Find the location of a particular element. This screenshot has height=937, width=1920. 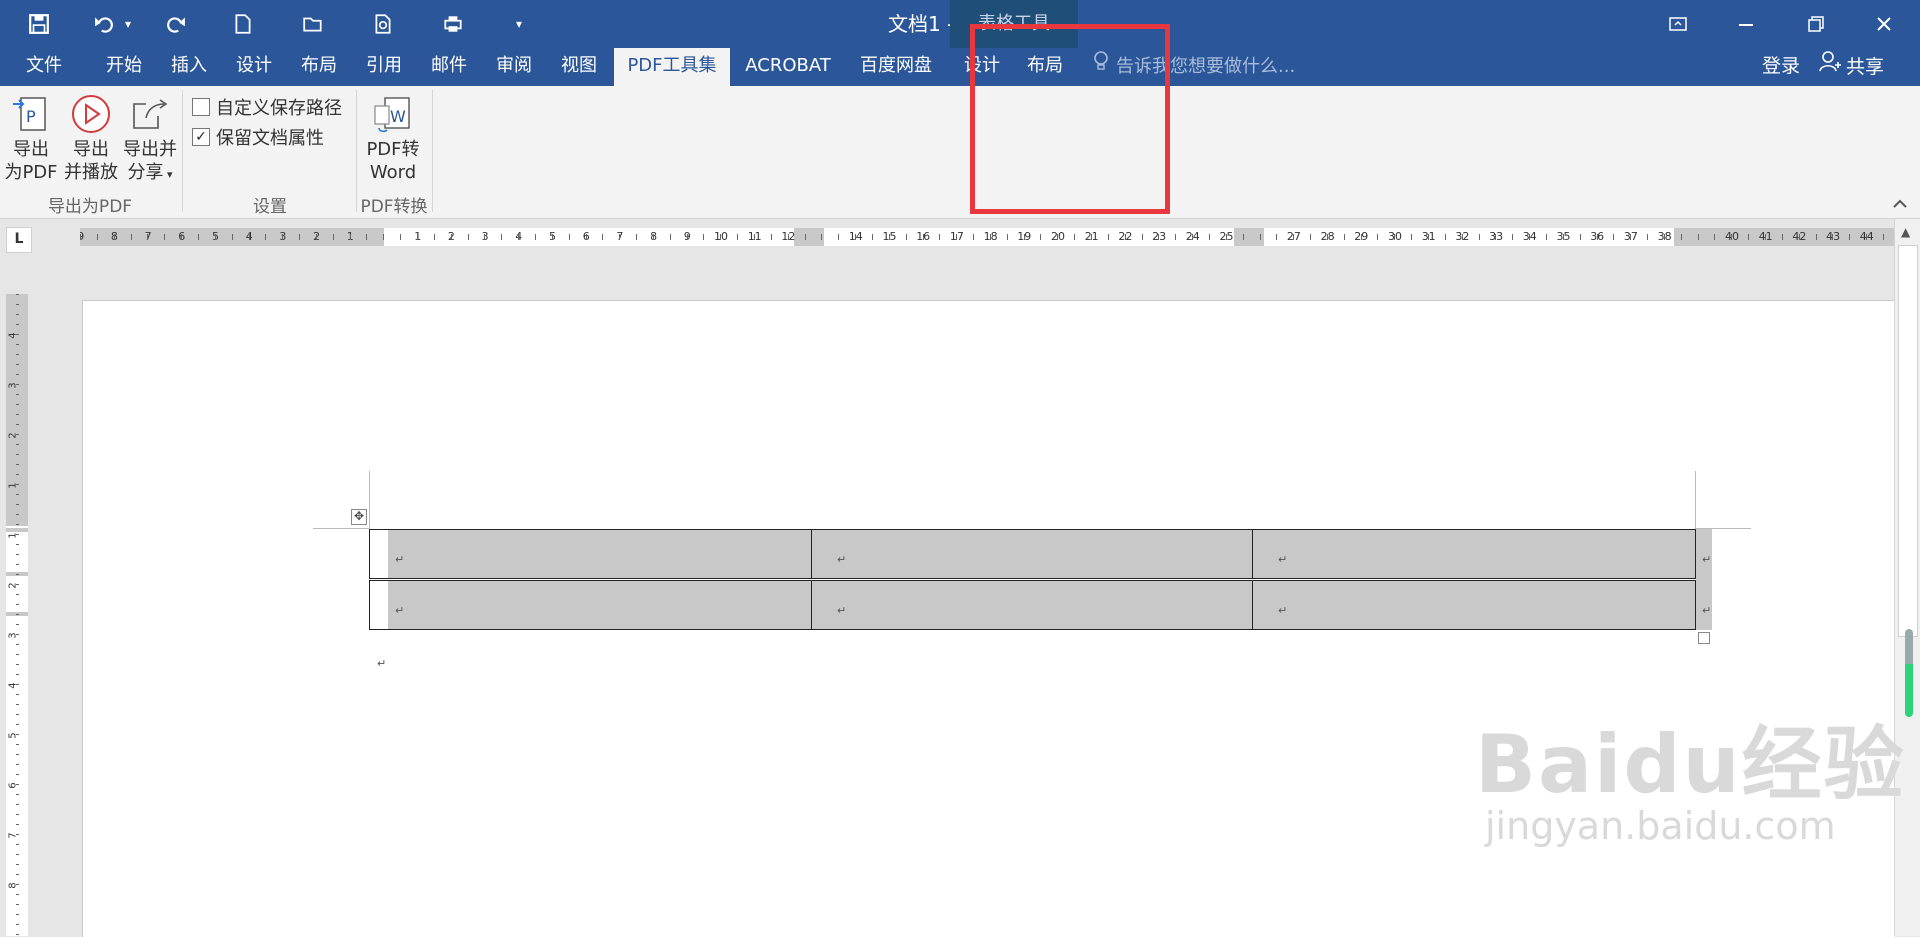

scroll-up-icon: ▲ is located at coordinates (1905, 232).